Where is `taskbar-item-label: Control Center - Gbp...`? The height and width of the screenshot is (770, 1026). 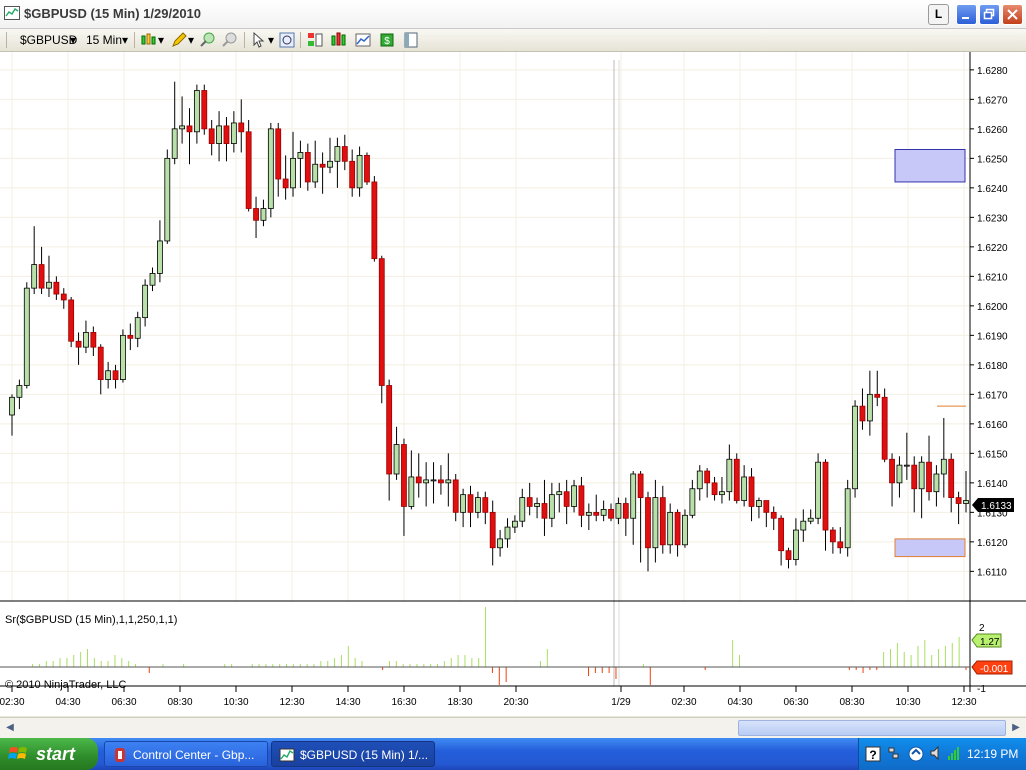 taskbar-item-label: Control Center - Gbp... is located at coordinates (194, 755).